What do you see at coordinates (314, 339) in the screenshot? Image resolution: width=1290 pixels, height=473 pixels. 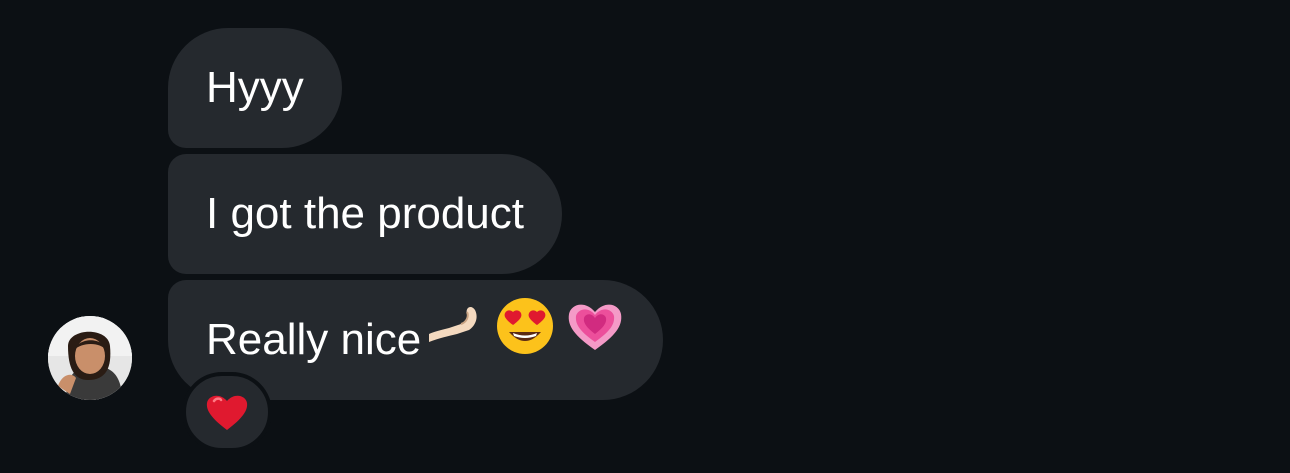 I see `message-text: Really nice` at bounding box center [314, 339].